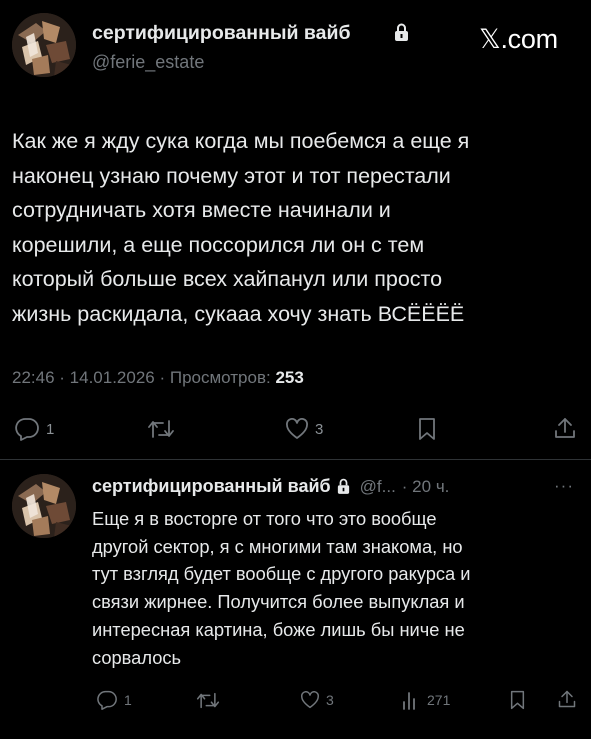  I want to click on views-button: 271, so click(425, 700).